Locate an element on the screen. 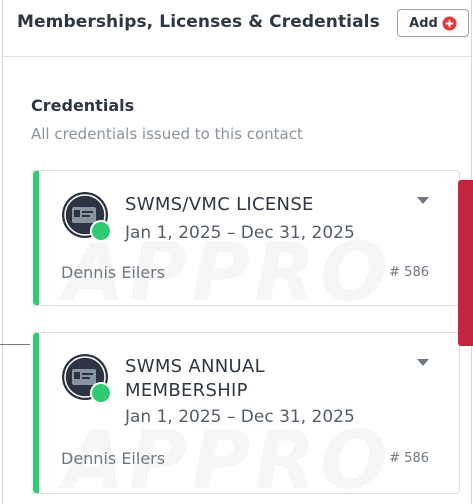 The height and width of the screenshot is (504, 473). section-subtitle: All credentials issued to this contact is located at coordinates (167, 134).